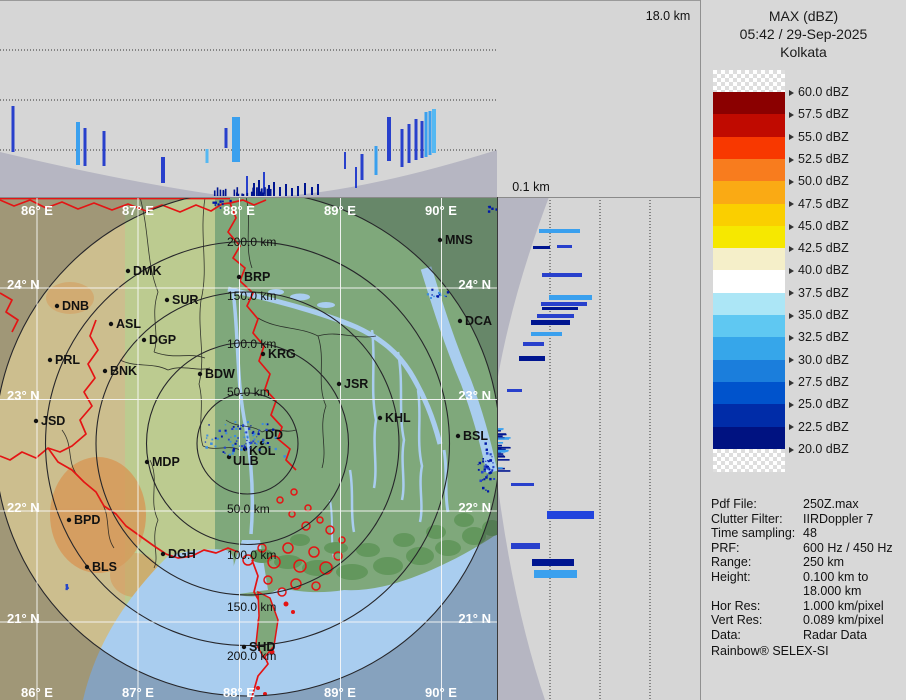 The width and height of the screenshot is (906, 700). What do you see at coordinates (239, 692) in the screenshot?
I see `lon-label: 88° E` at bounding box center [239, 692].